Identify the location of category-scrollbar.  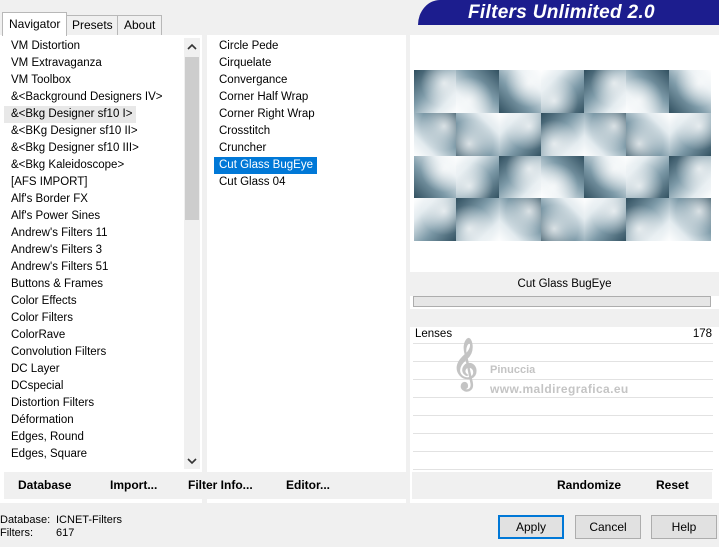
(192, 253).